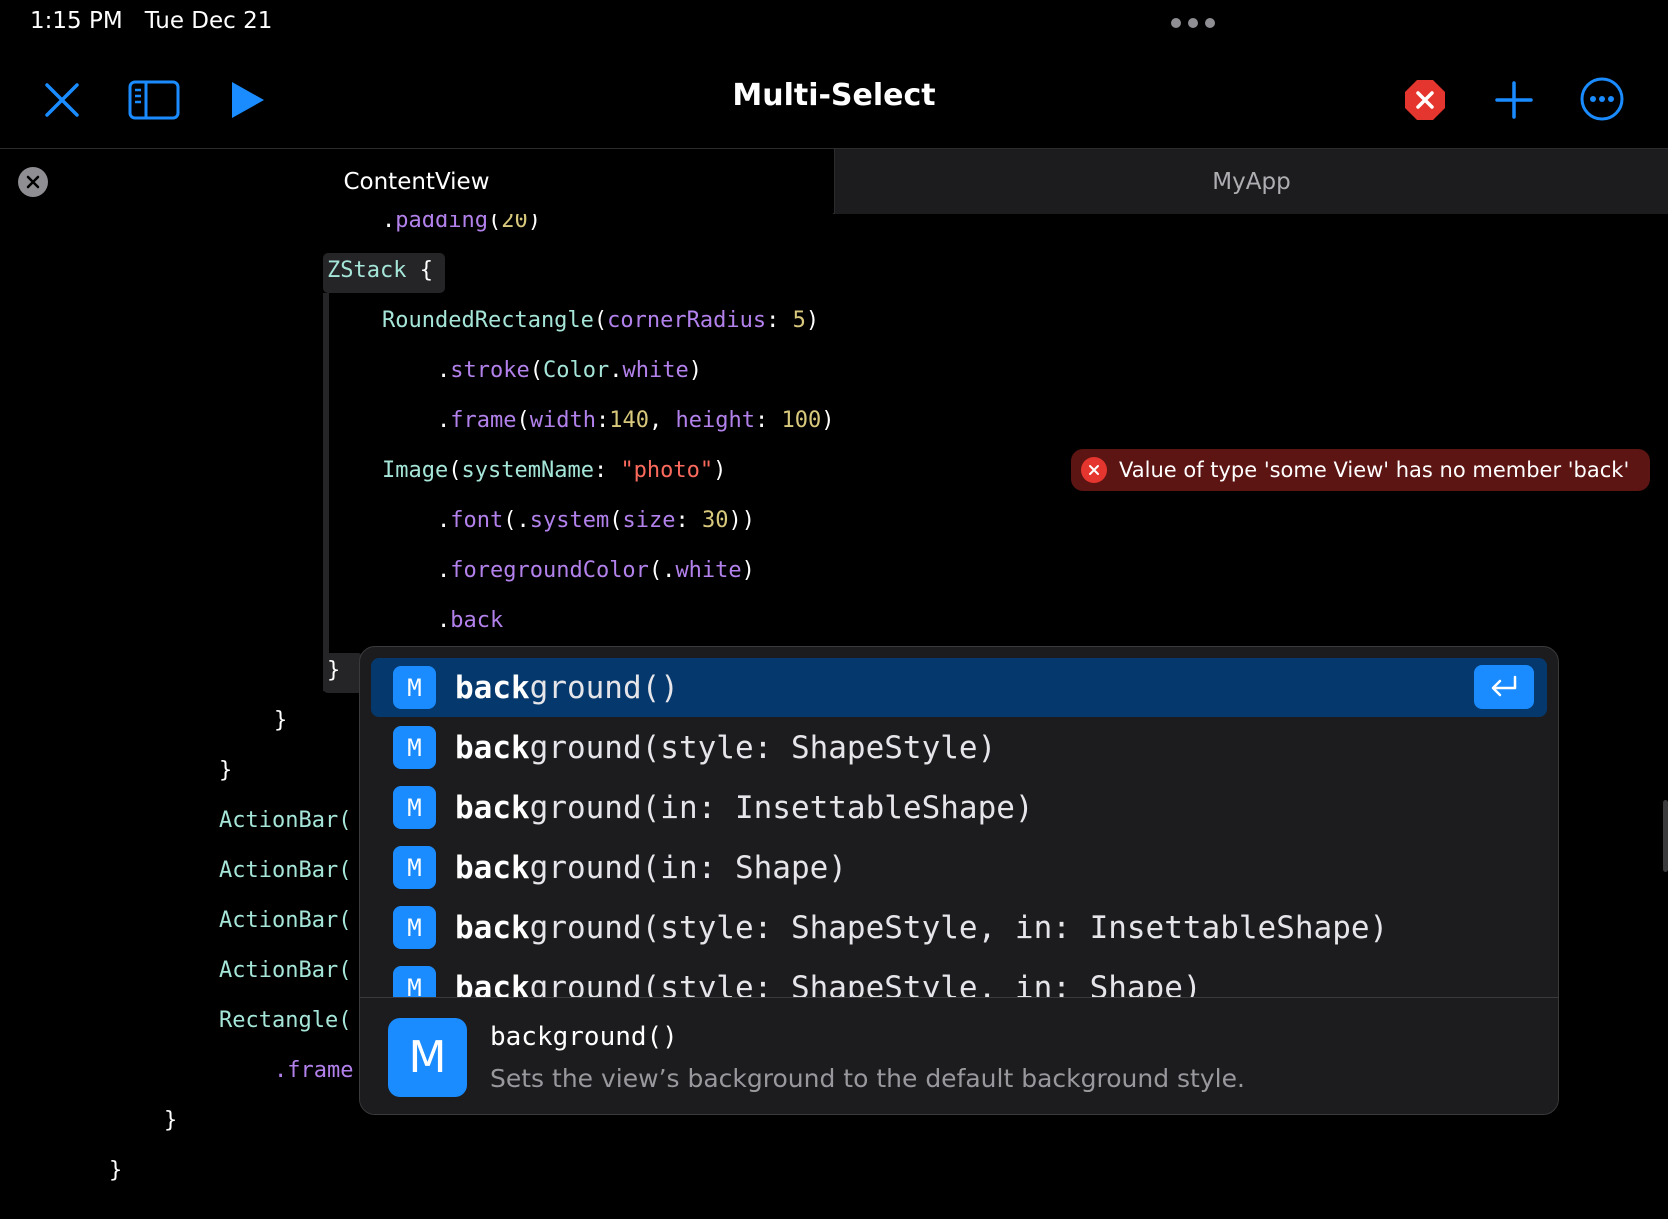 The height and width of the screenshot is (1219, 1668). I want to click on tab-myapp: MyApp, so click(1251, 181).